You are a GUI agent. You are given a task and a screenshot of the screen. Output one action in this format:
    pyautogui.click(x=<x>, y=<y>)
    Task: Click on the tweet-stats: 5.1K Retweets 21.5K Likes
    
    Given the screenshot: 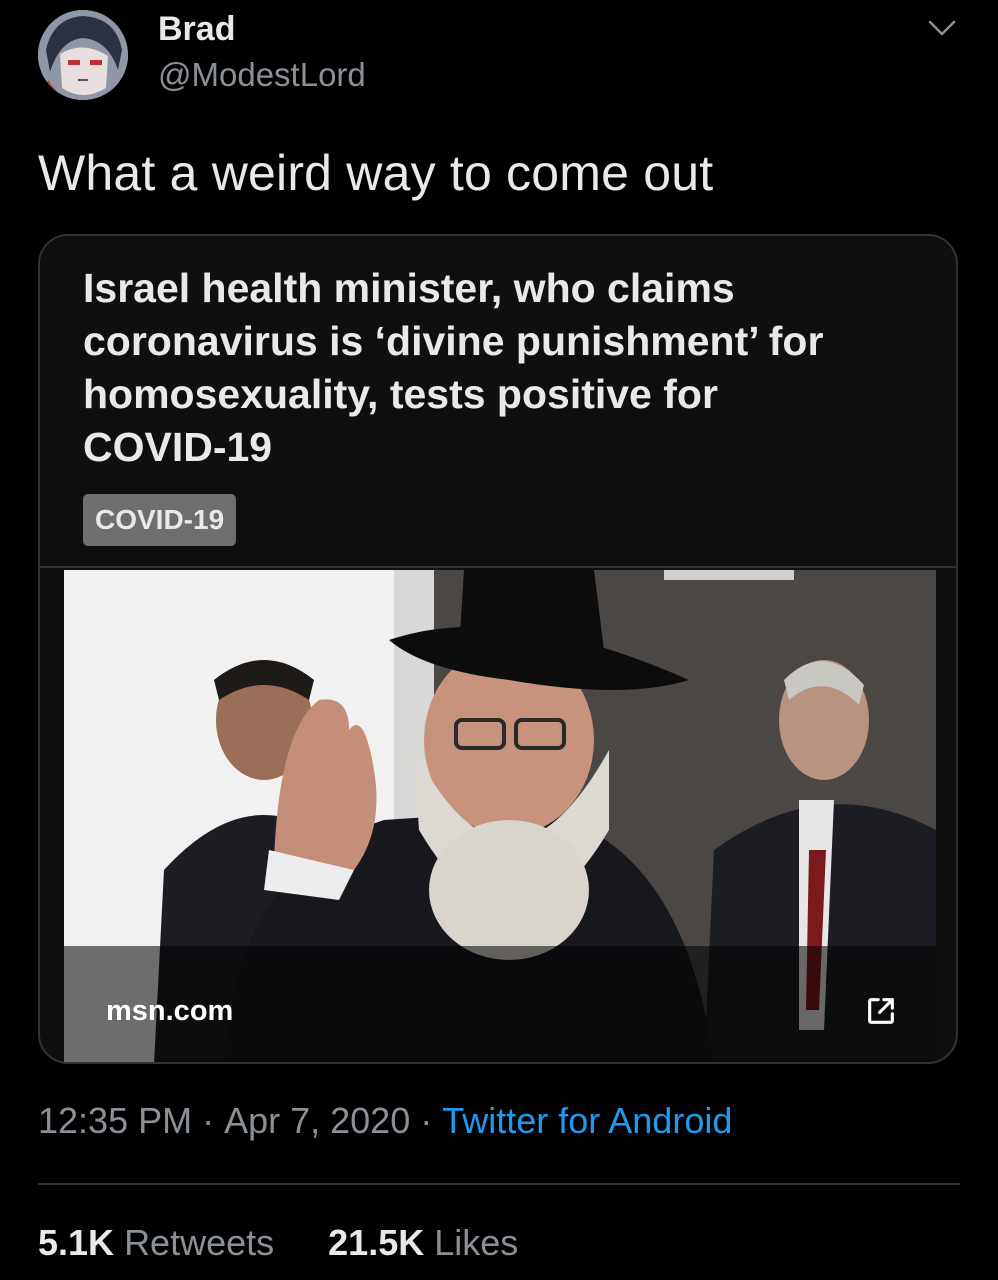 What is the action you would take?
    pyautogui.click(x=278, y=1243)
    